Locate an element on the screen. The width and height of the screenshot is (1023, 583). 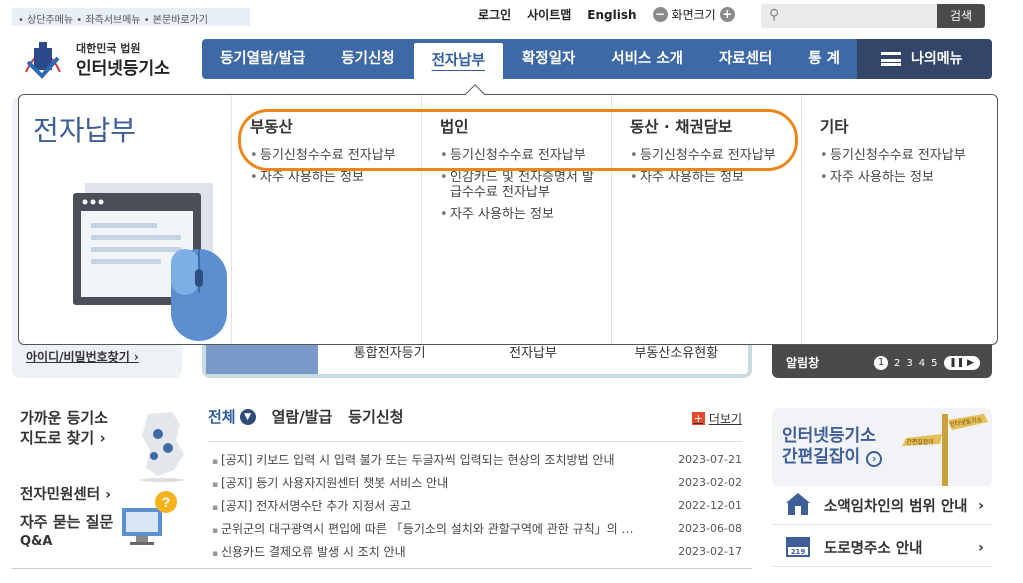
korea-map-icon is located at coordinates (162, 447).